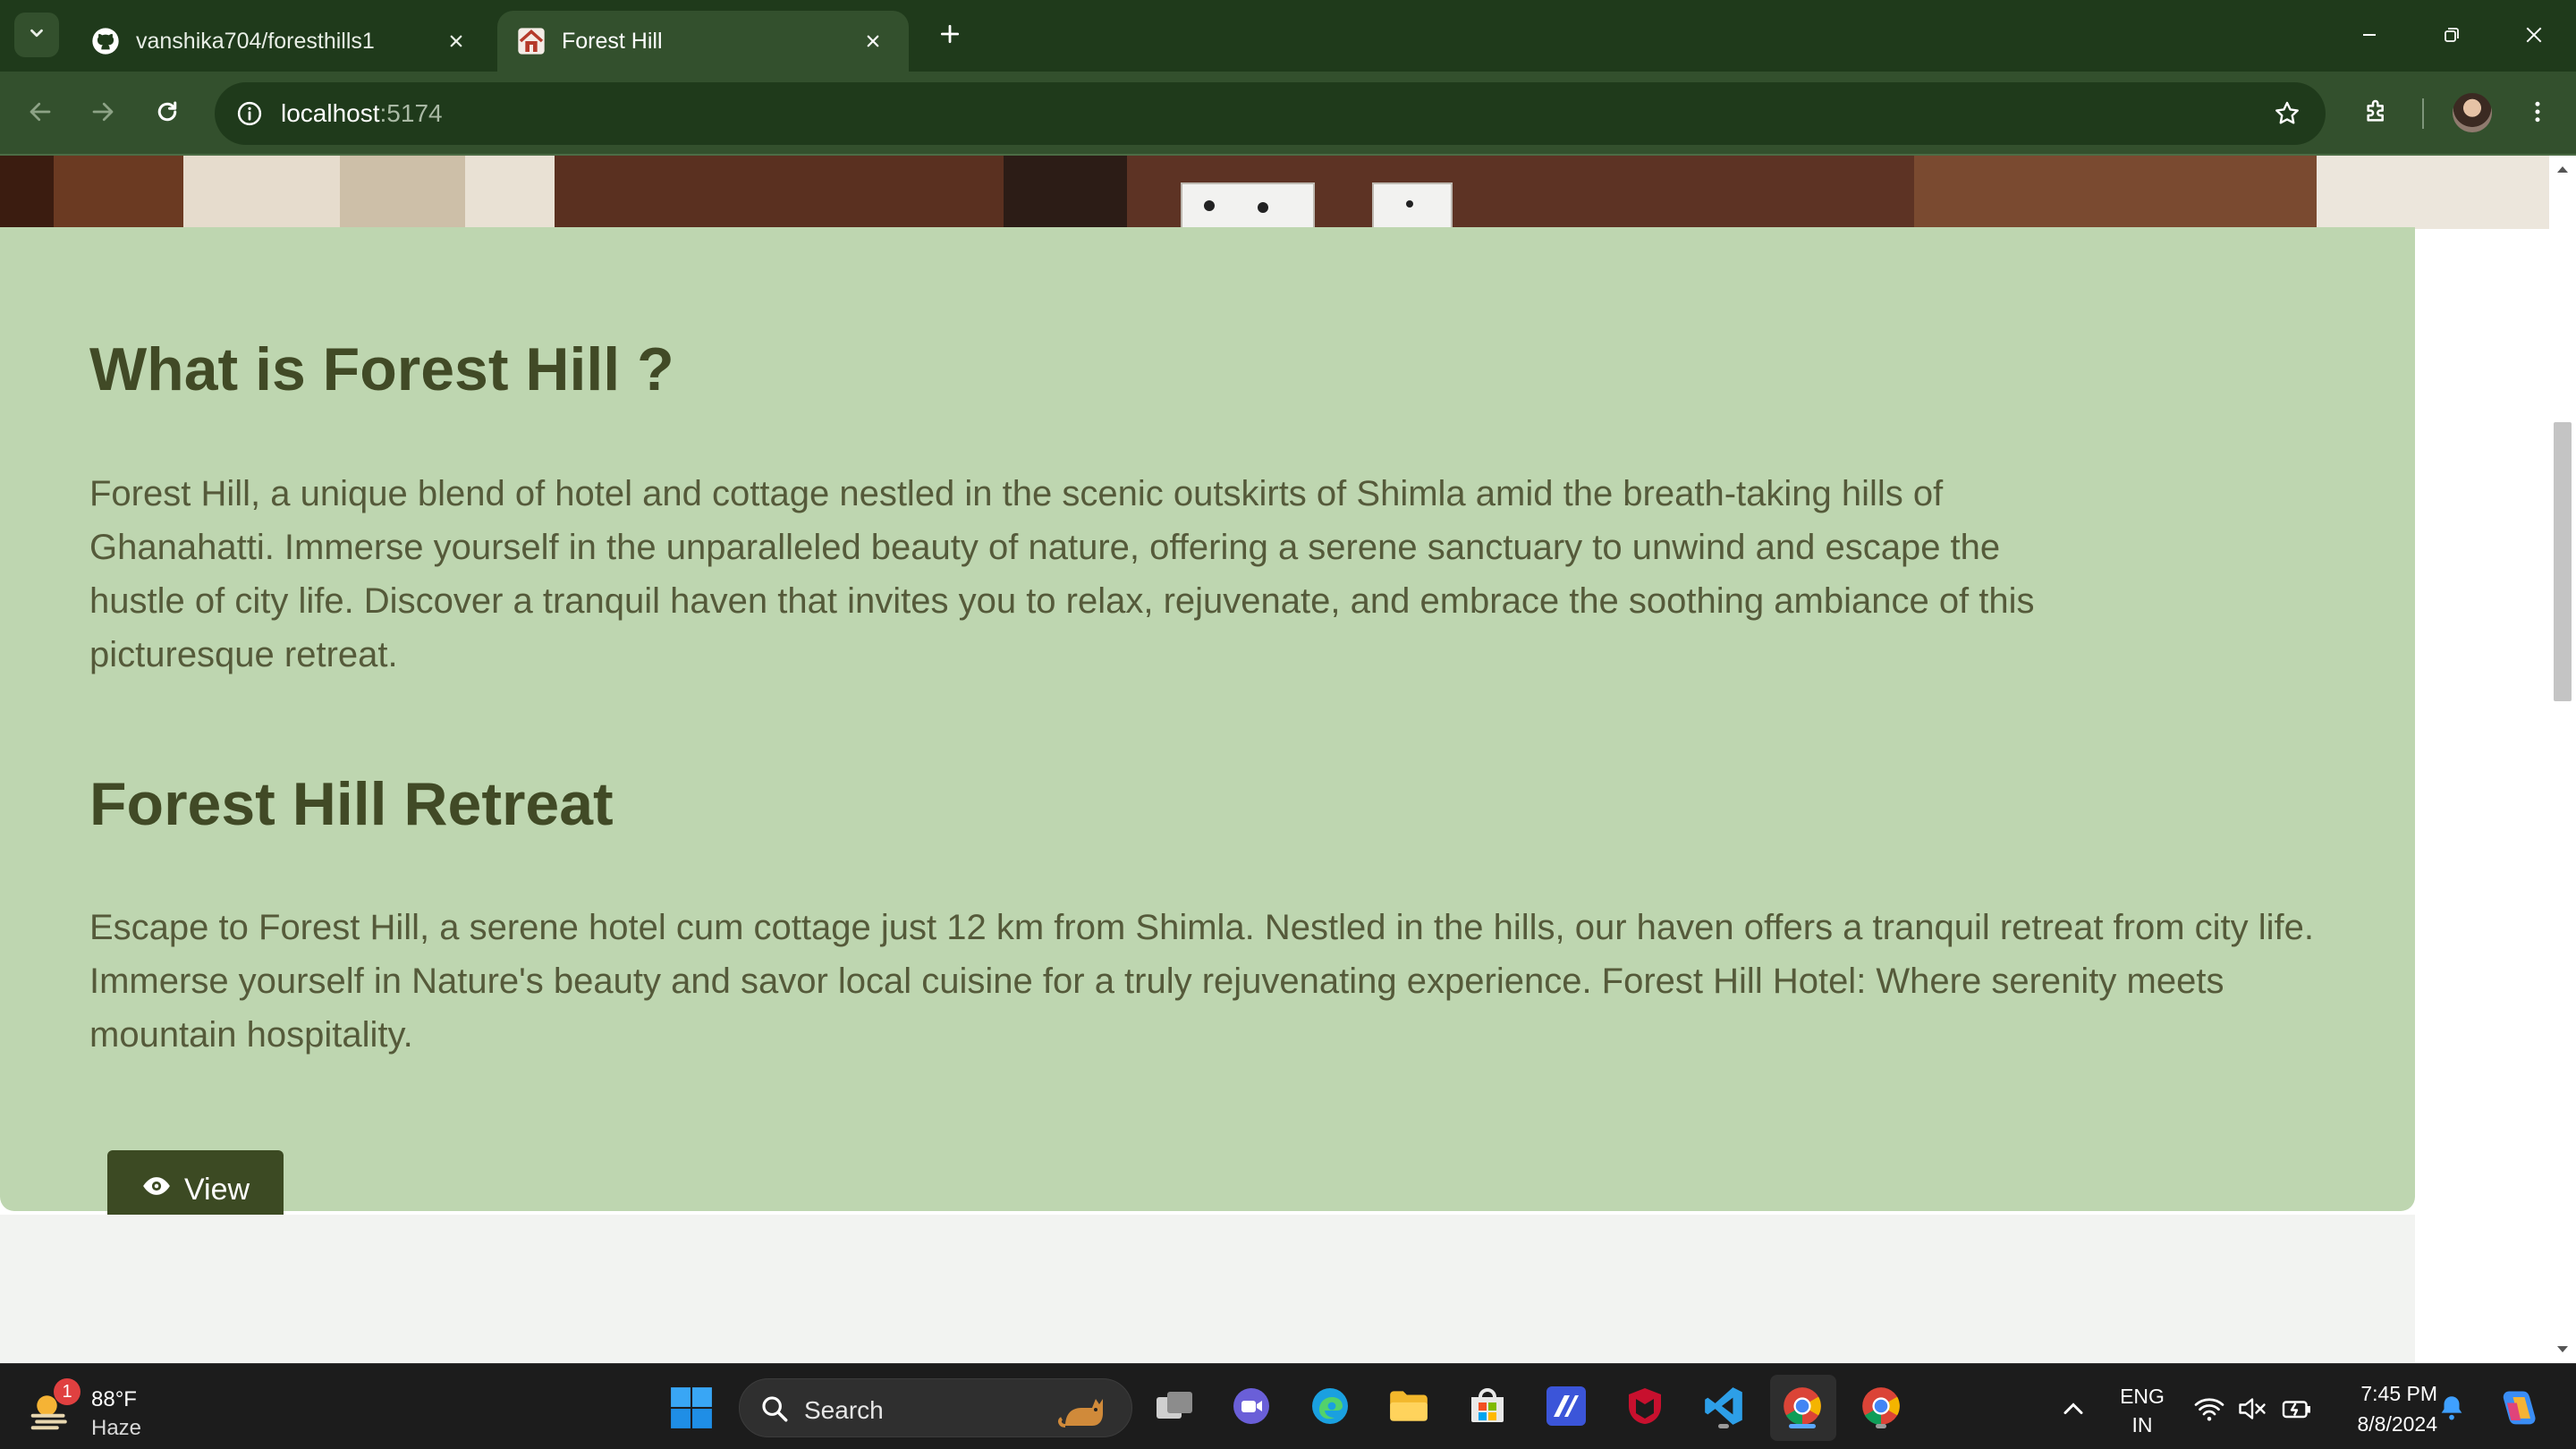  What do you see at coordinates (2073, 1409) in the screenshot?
I see `chevron-up-icon` at bounding box center [2073, 1409].